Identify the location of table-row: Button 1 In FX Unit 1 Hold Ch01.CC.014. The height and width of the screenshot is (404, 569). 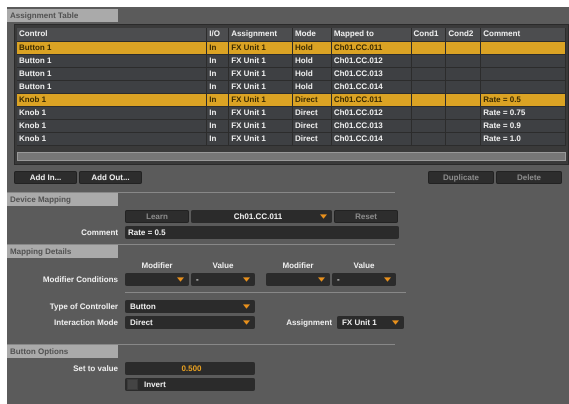
(291, 87).